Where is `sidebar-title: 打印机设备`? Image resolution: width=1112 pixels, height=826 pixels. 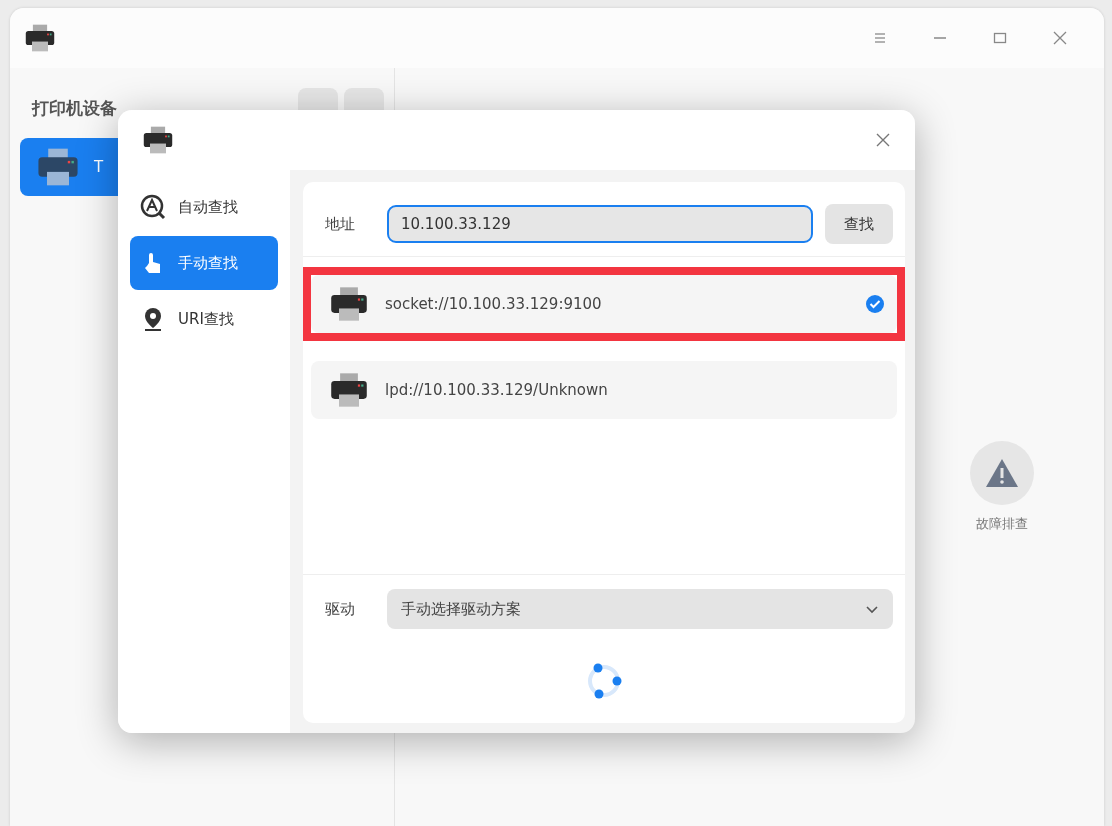 sidebar-title: 打印机设备 is located at coordinates (74, 108).